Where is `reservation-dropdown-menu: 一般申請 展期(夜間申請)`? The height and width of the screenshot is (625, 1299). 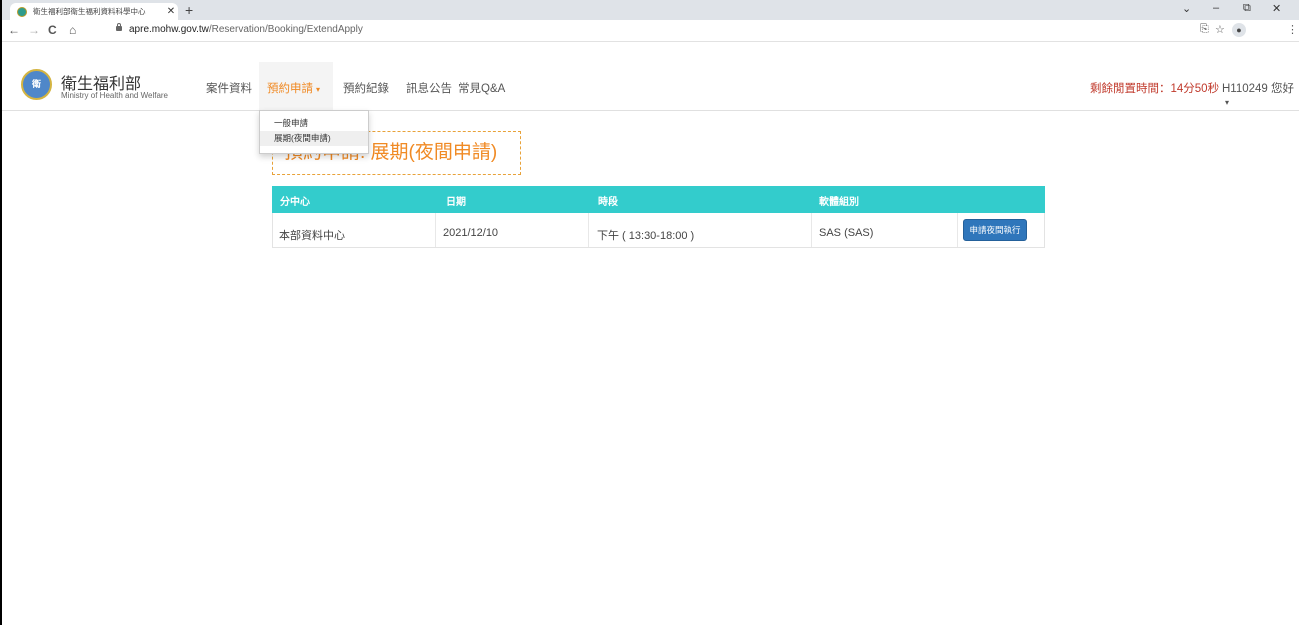 reservation-dropdown-menu: 一般申請 展期(夜間申請) is located at coordinates (314, 132).